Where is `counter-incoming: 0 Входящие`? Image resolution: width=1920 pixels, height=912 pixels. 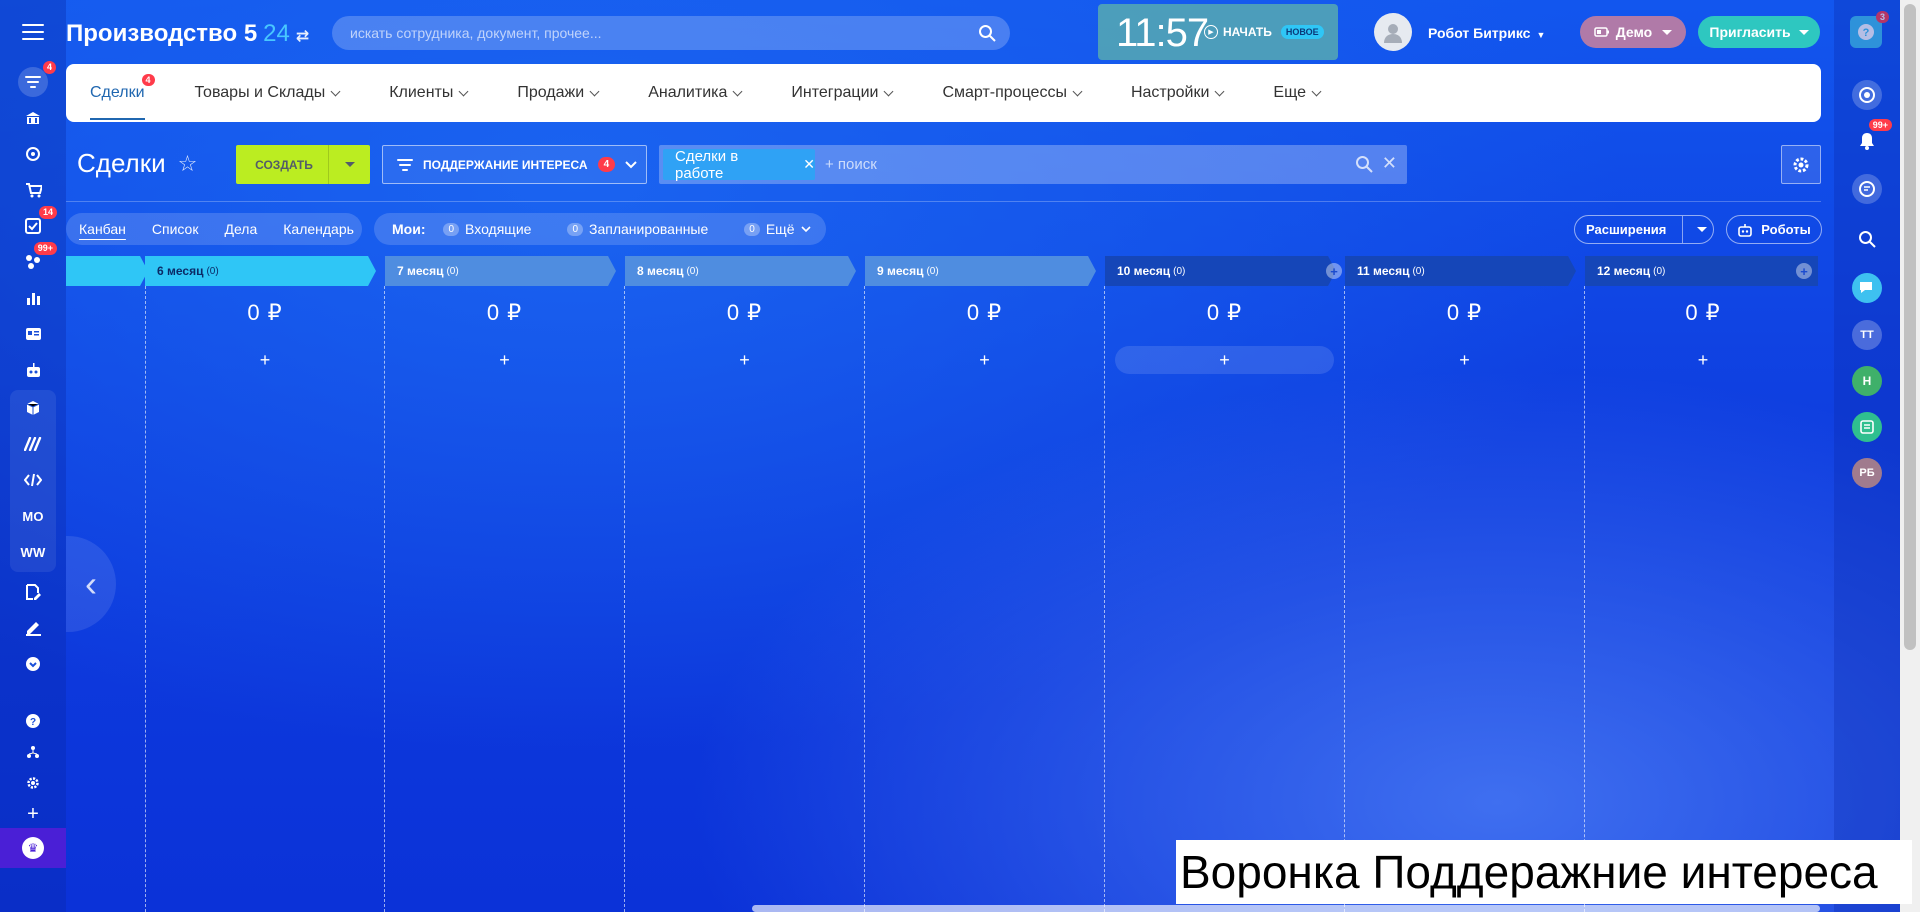 counter-incoming: 0 Входящие is located at coordinates (487, 229).